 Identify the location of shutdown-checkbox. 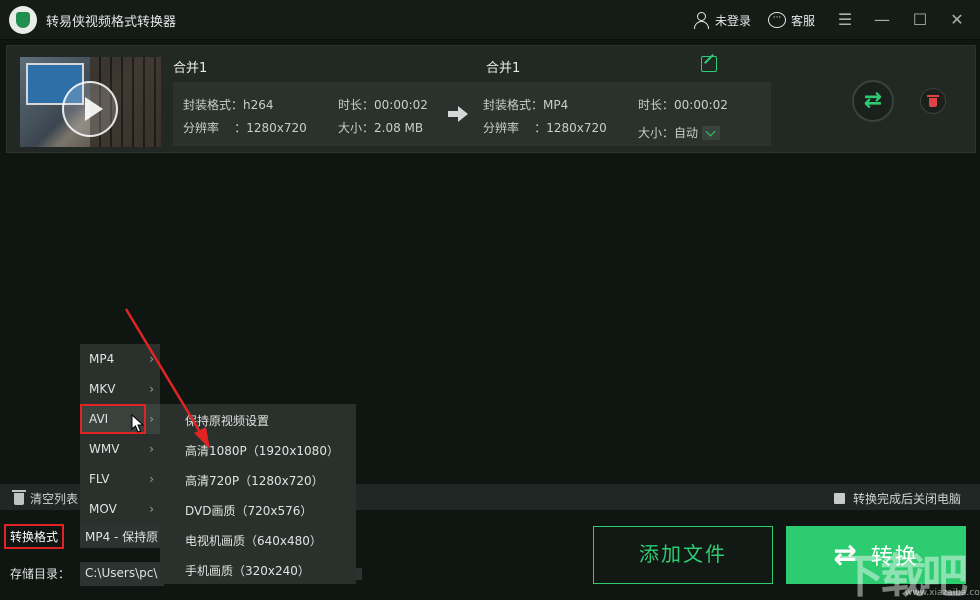
(839, 498).